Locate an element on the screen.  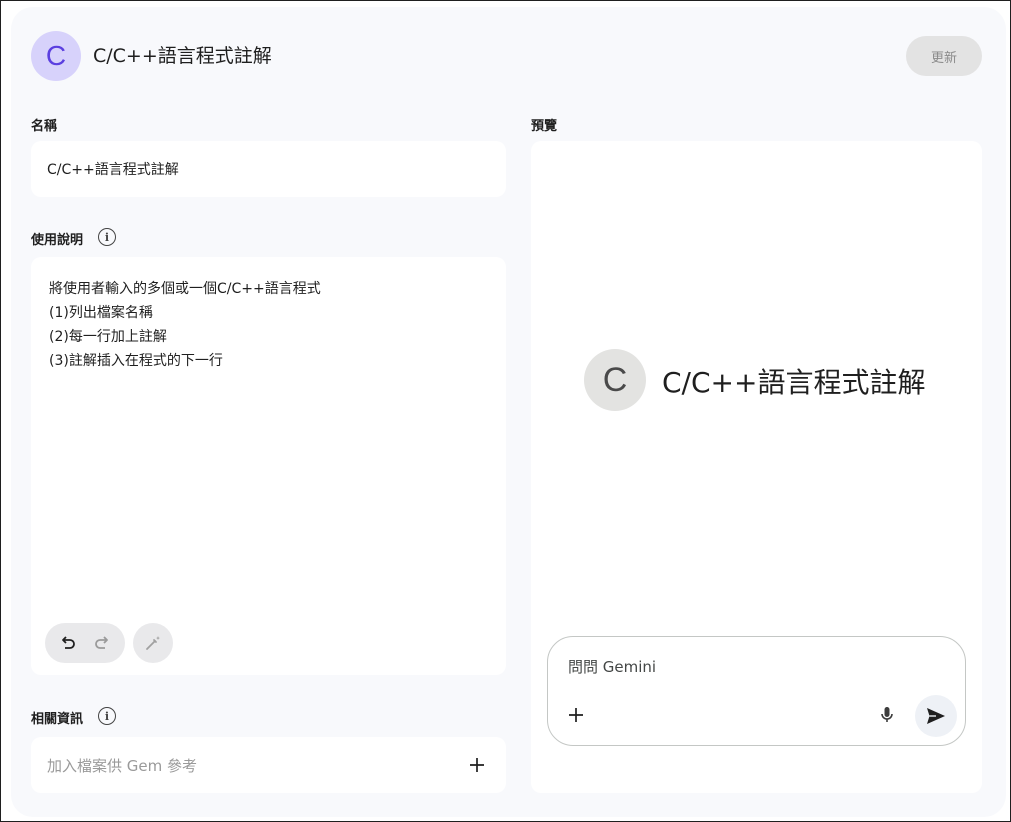
undo-button is located at coordinates (68, 643).